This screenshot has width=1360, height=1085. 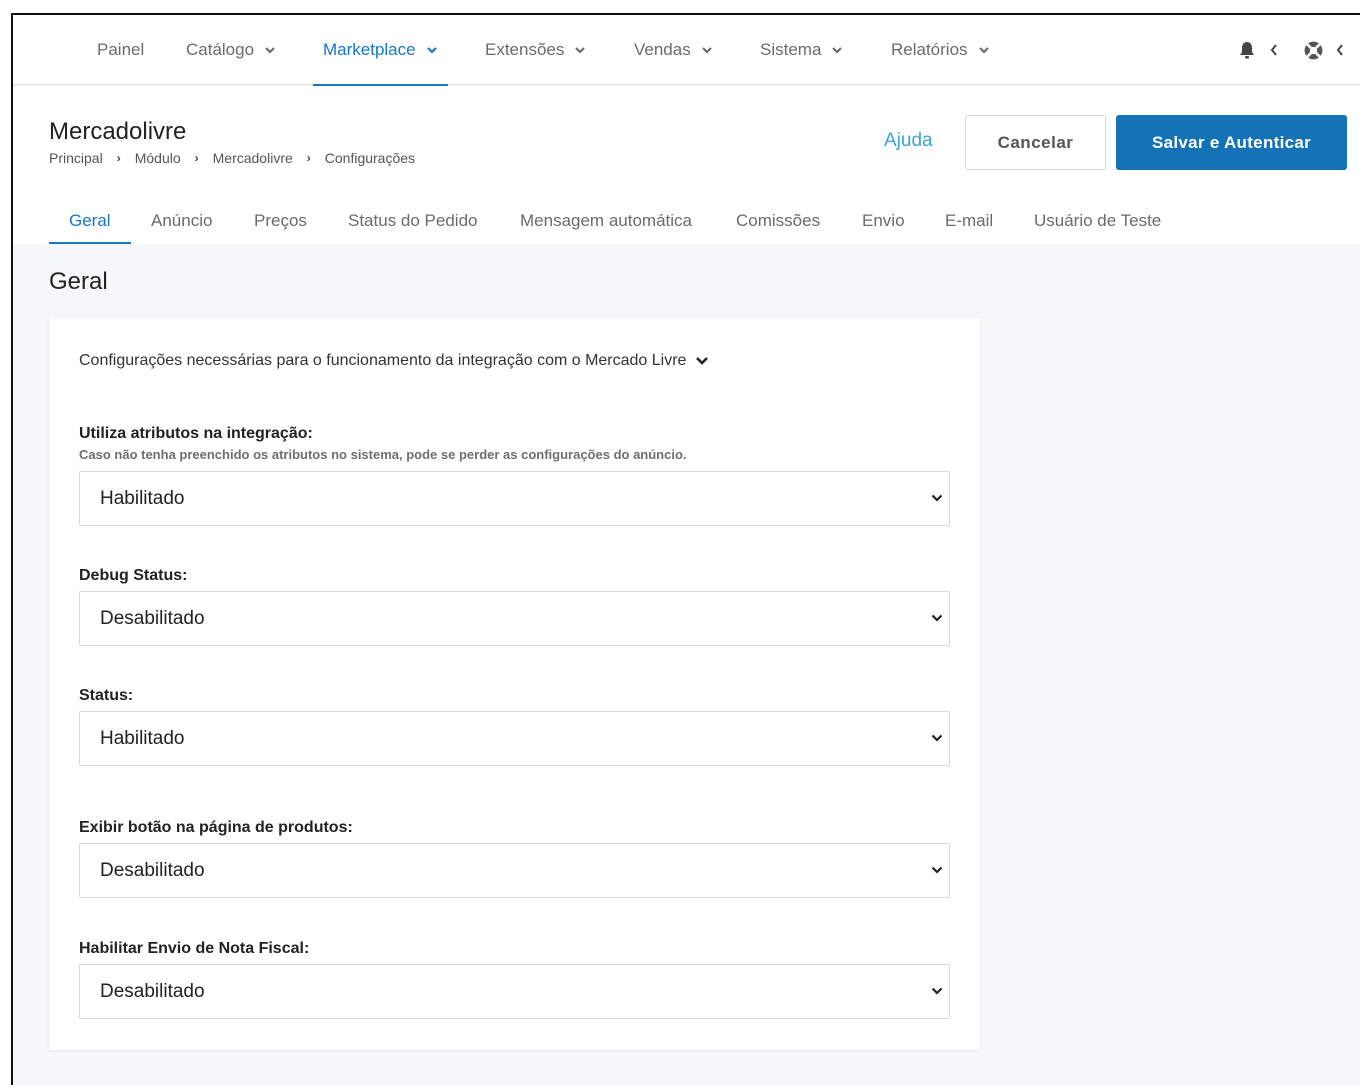 I want to click on field-label-debug-status: Debug Status:, so click(x=133, y=575).